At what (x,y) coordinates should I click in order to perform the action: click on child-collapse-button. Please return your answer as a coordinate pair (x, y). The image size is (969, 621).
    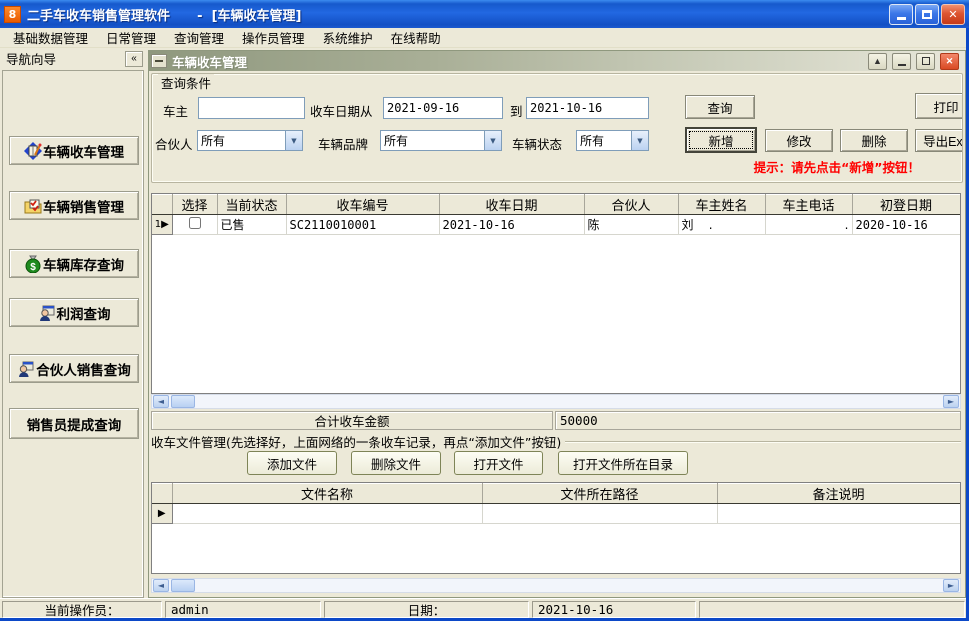
    Looking at the image, I should click on (159, 61).